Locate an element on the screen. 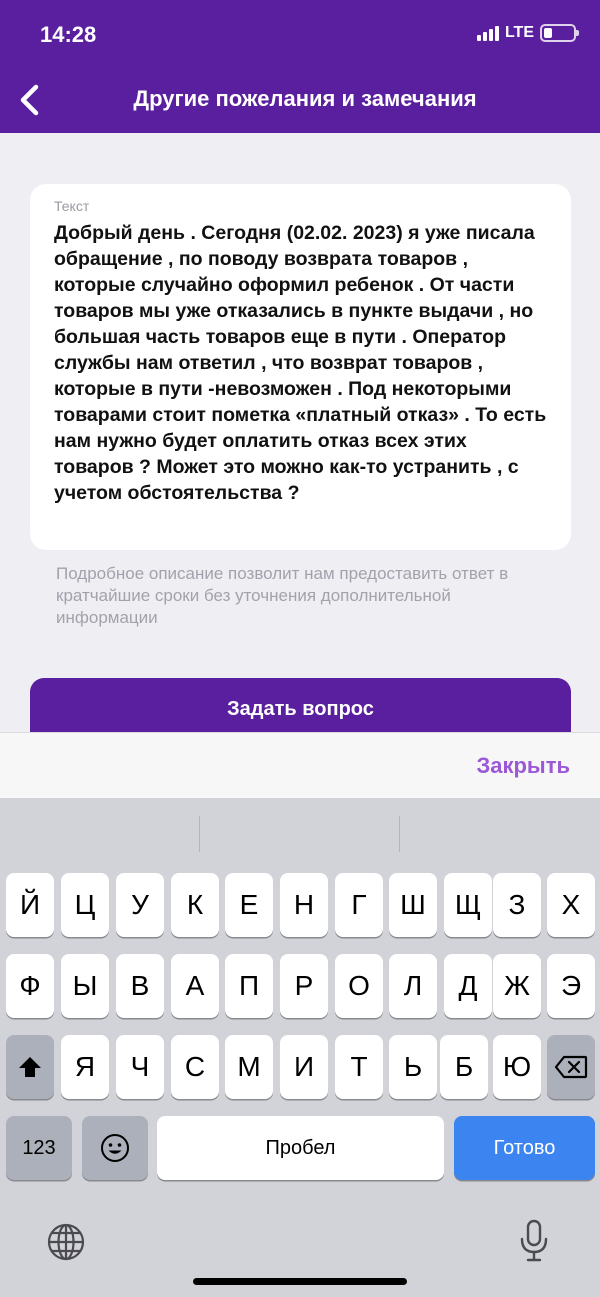 This screenshot has width=600, height=1297. globe-icon is located at coordinates (66, 1242).